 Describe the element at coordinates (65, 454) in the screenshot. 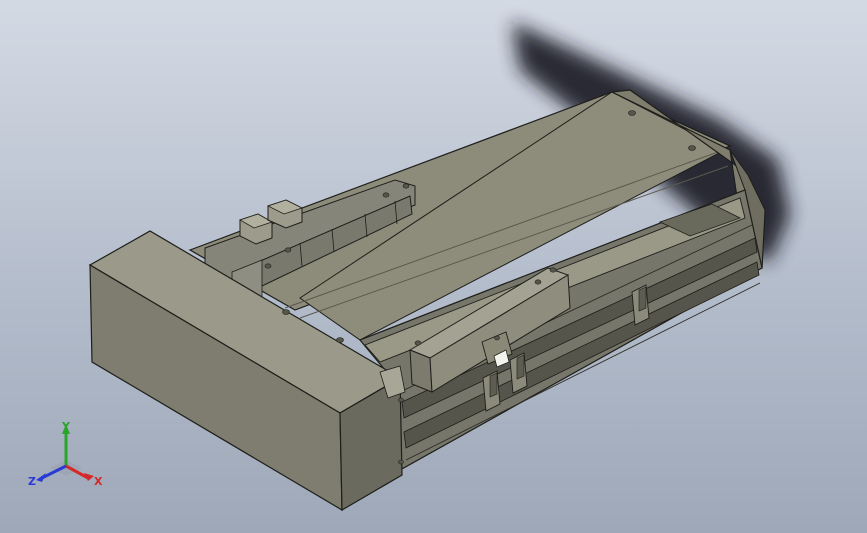

I see `coordinate-triad: Y X Z` at that location.